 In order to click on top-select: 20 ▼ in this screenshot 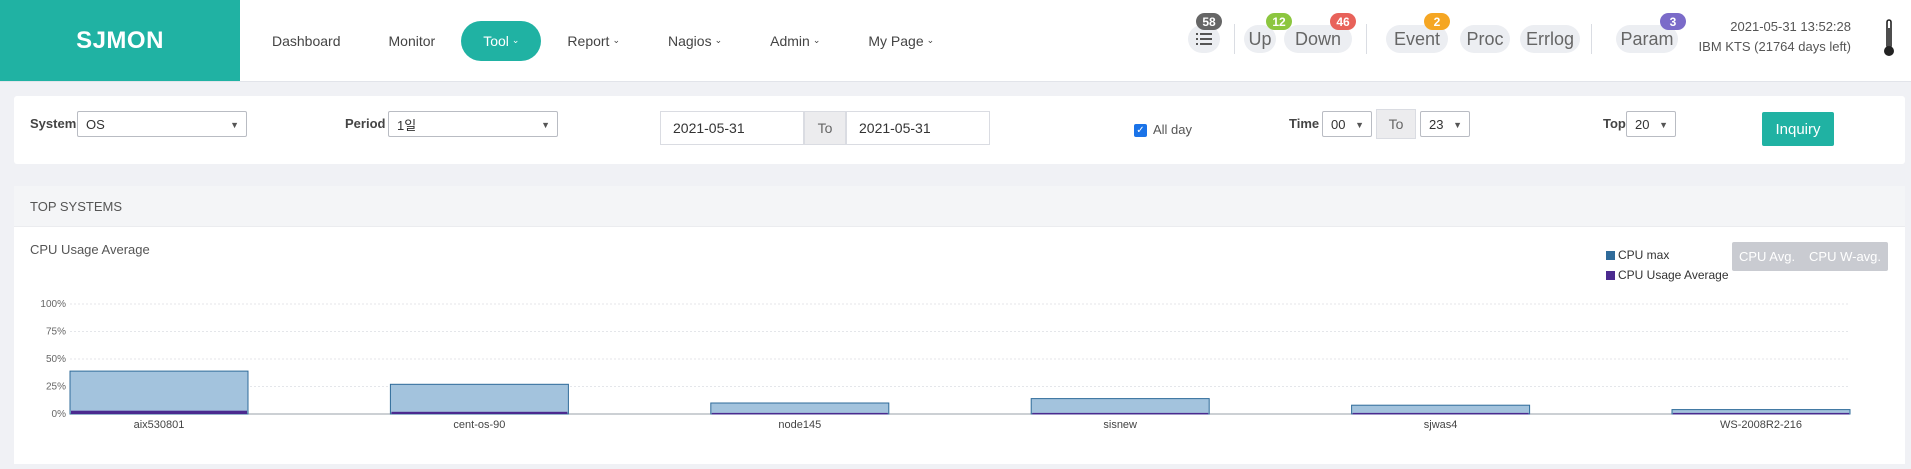, I will do `click(1651, 124)`.